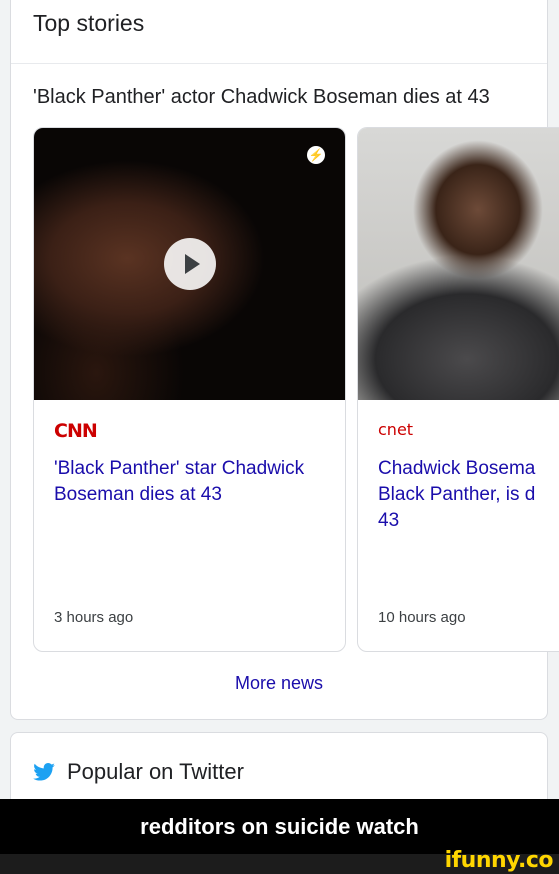  I want to click on section-title: Popular on Twitter, so click(155, 772).